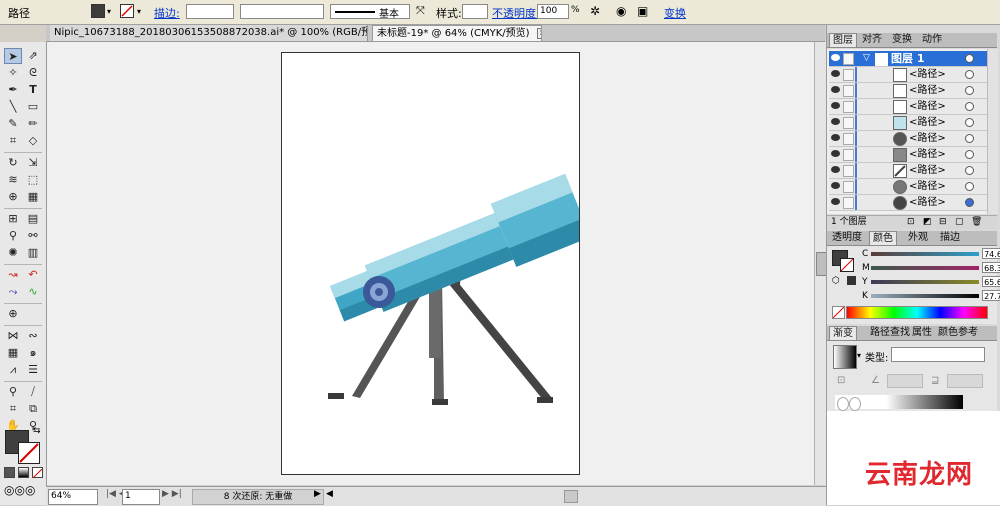 This screenshot has width=1000, height=506. Describe the element at coordinates (13, 219) in the screenshot. I see `mesh-tool-icon: ⊞` at that location.